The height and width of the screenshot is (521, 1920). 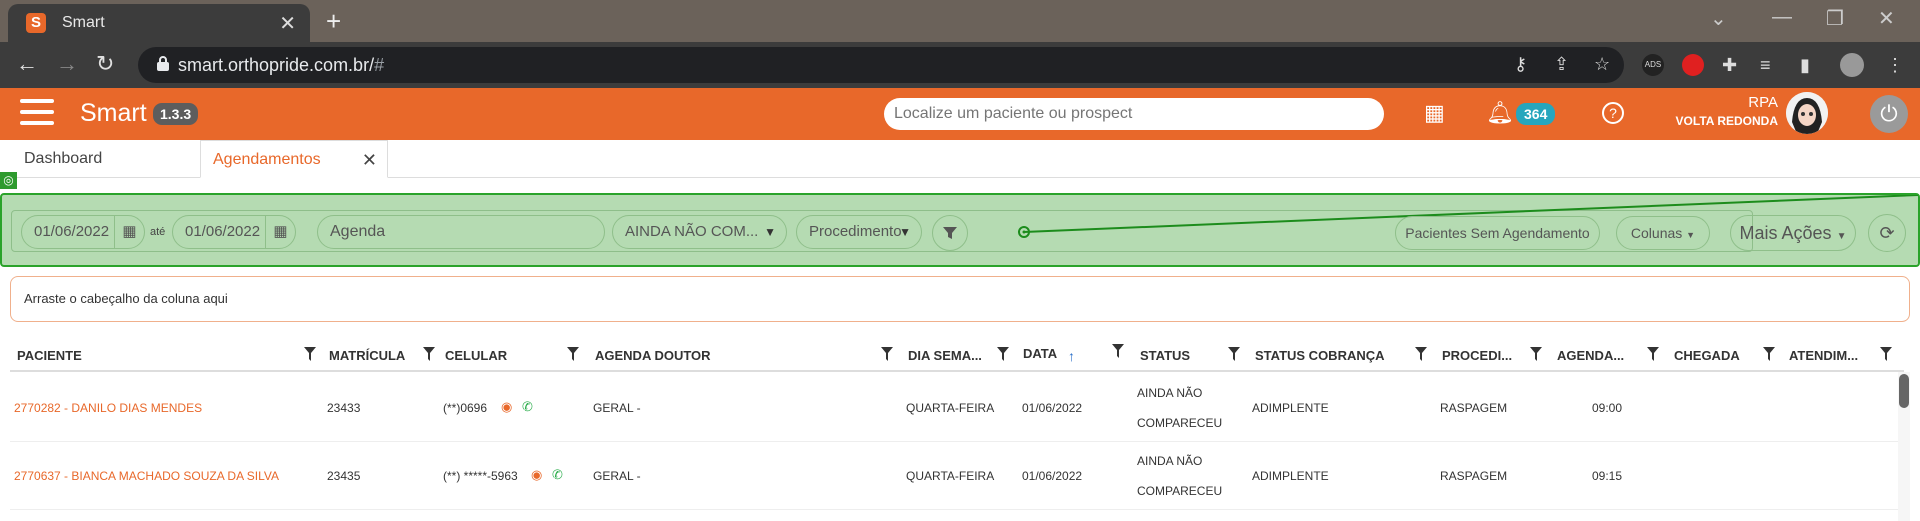 I want to click on notification-count-badge: 364, so click(x=1536, y=114).